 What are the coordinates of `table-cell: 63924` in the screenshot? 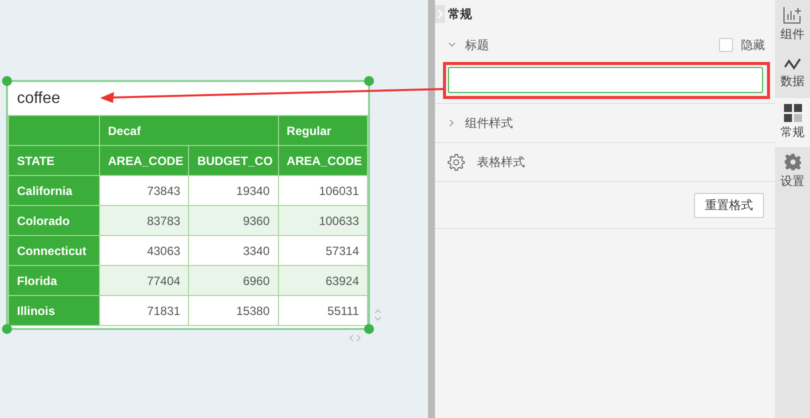 It's located at (323, 281).